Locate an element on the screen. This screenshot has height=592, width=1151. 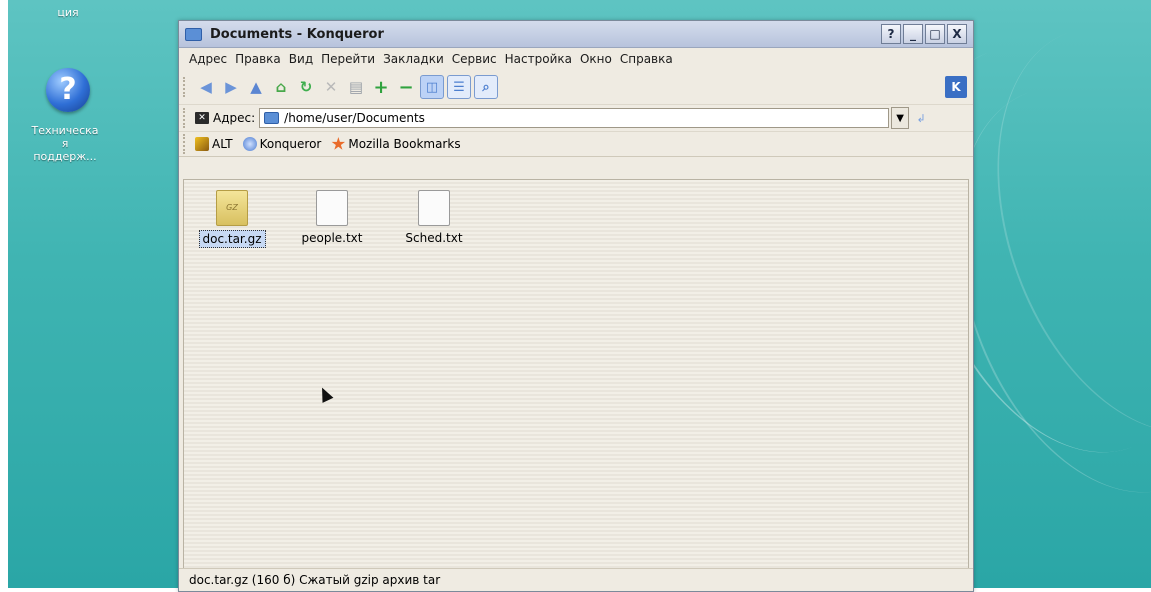
zoom-out-icon: − is located at coordinates (406, 87).